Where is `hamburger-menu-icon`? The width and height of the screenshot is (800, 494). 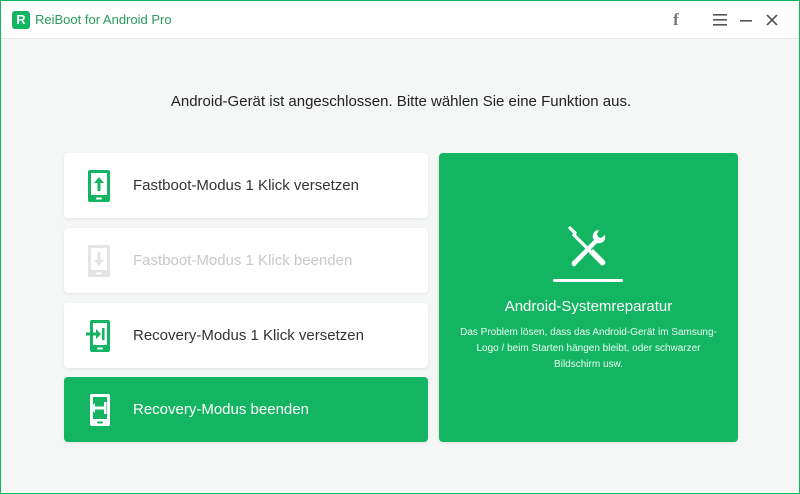 hamburger-menu-icon is located at coordinates (720, 20).